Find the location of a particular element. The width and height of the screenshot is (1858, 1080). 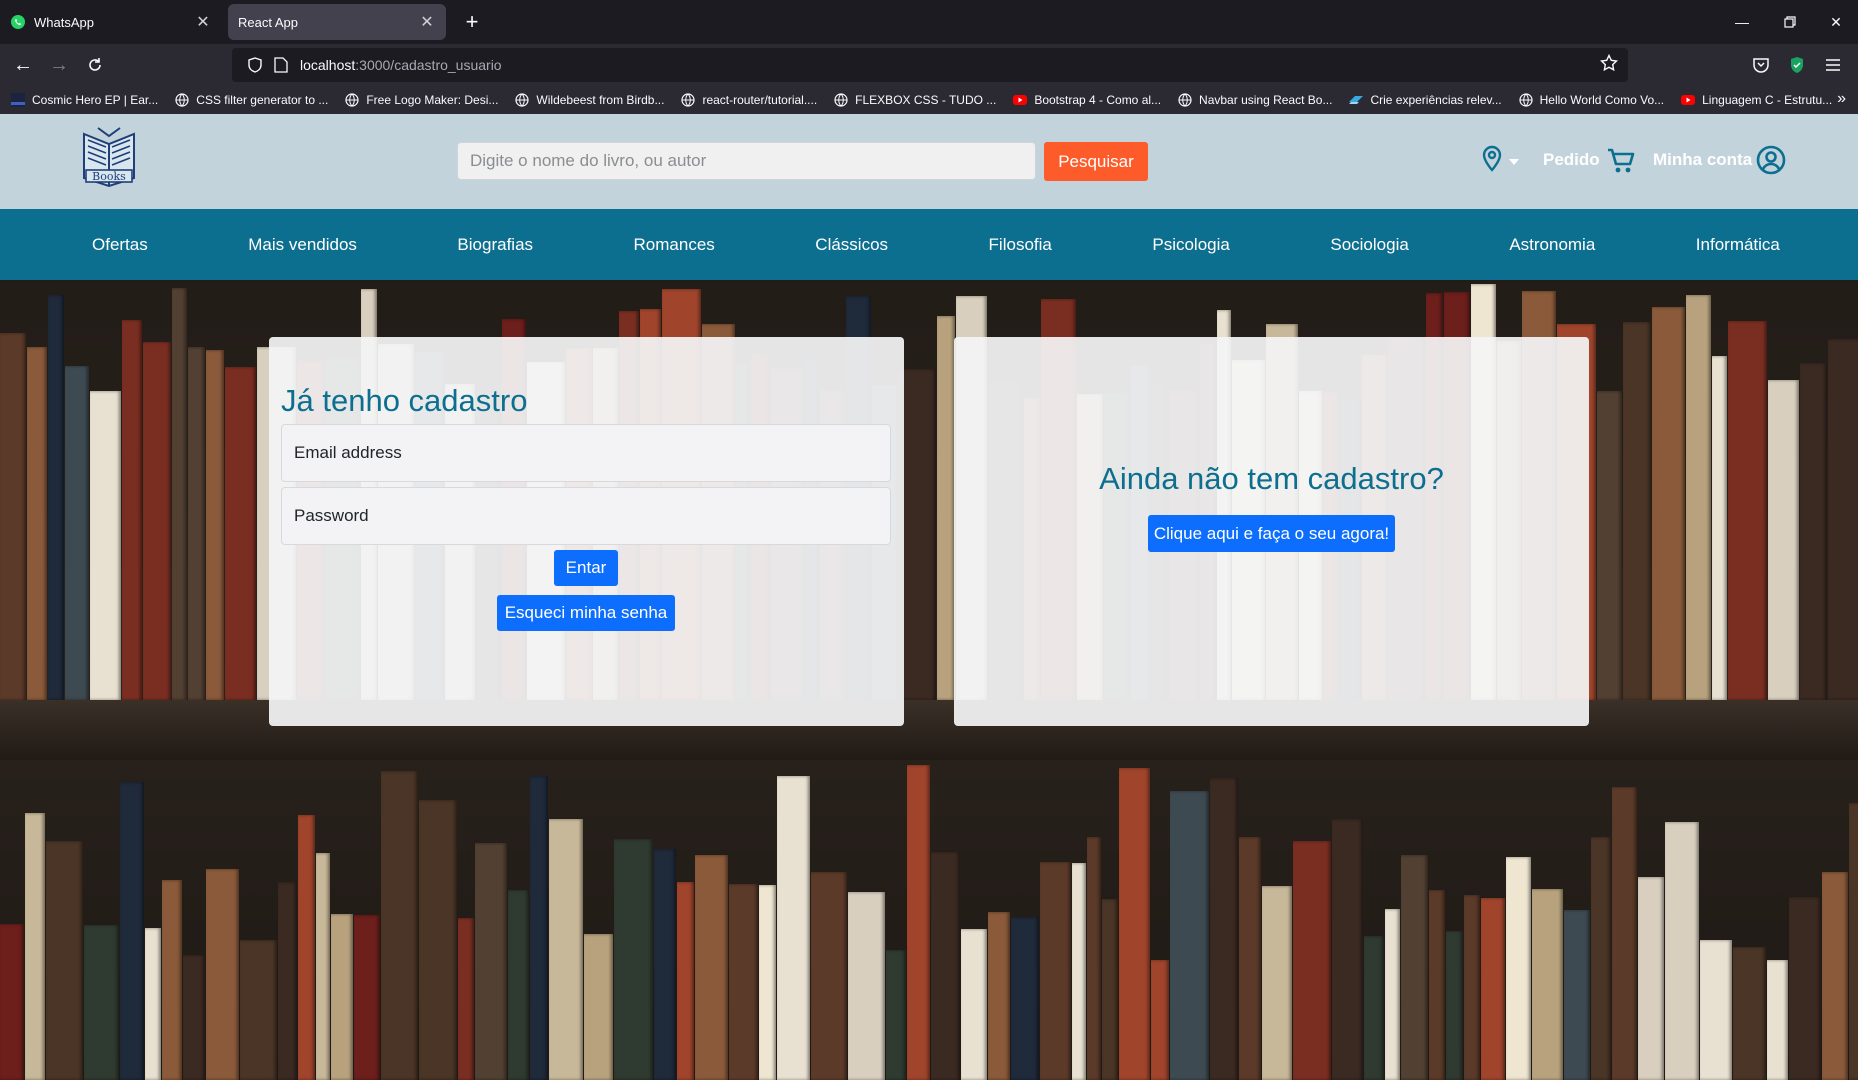

browser-toolbar: ← → localhost:3000/cadastro_usuario is located at coordinates (929, 65).